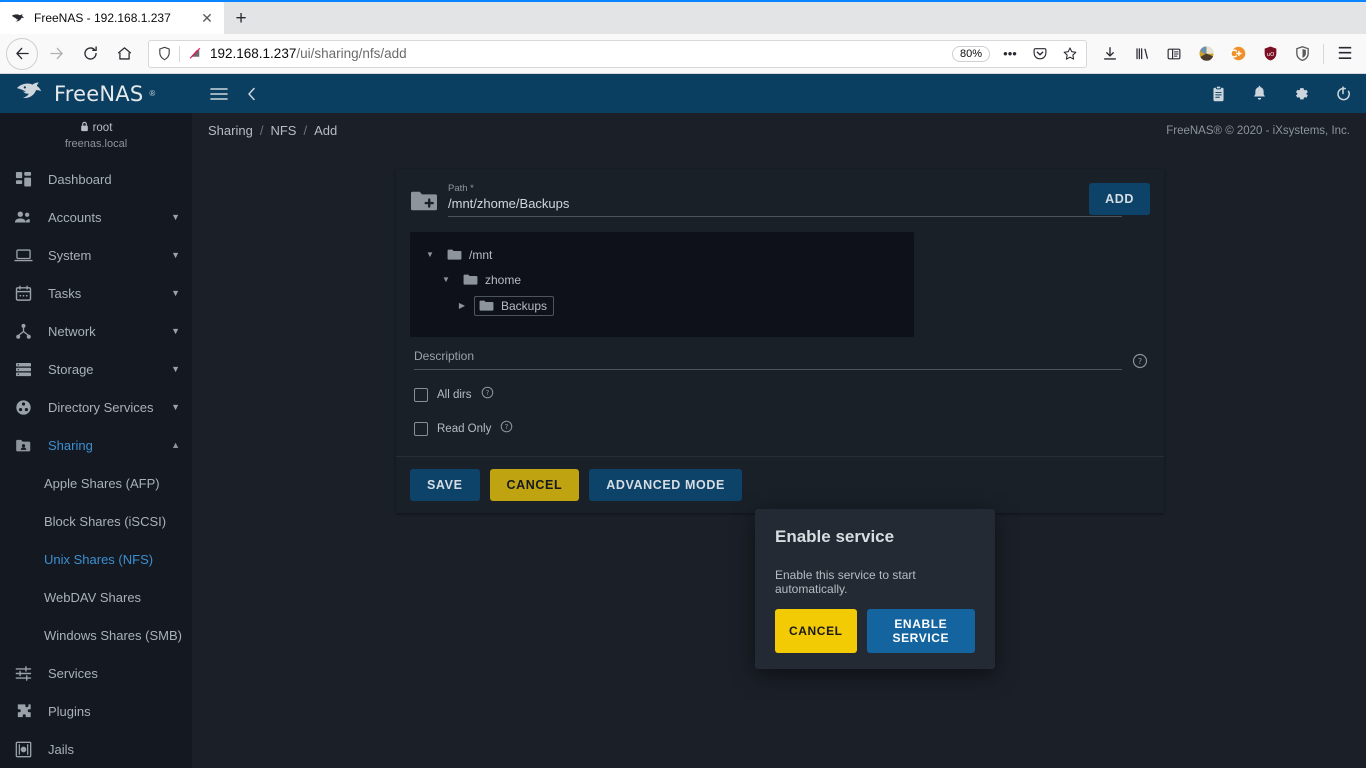 Image resolution: width=1366 pixels, height=768 pixels. Describe the element at coordinates (219, 94) in the screenshot. I see `hamburger-menu-icon` at that location.